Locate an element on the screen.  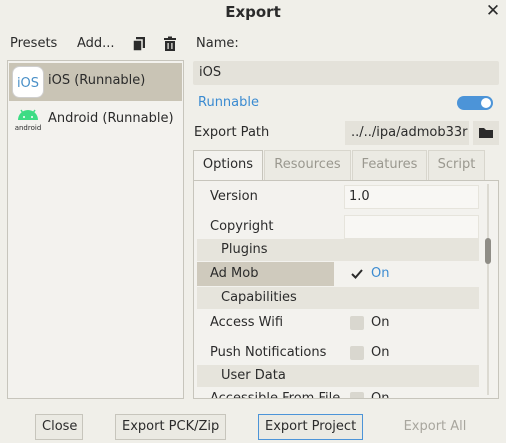
section-plugins: Plugins is located at coordinates (338, 250).